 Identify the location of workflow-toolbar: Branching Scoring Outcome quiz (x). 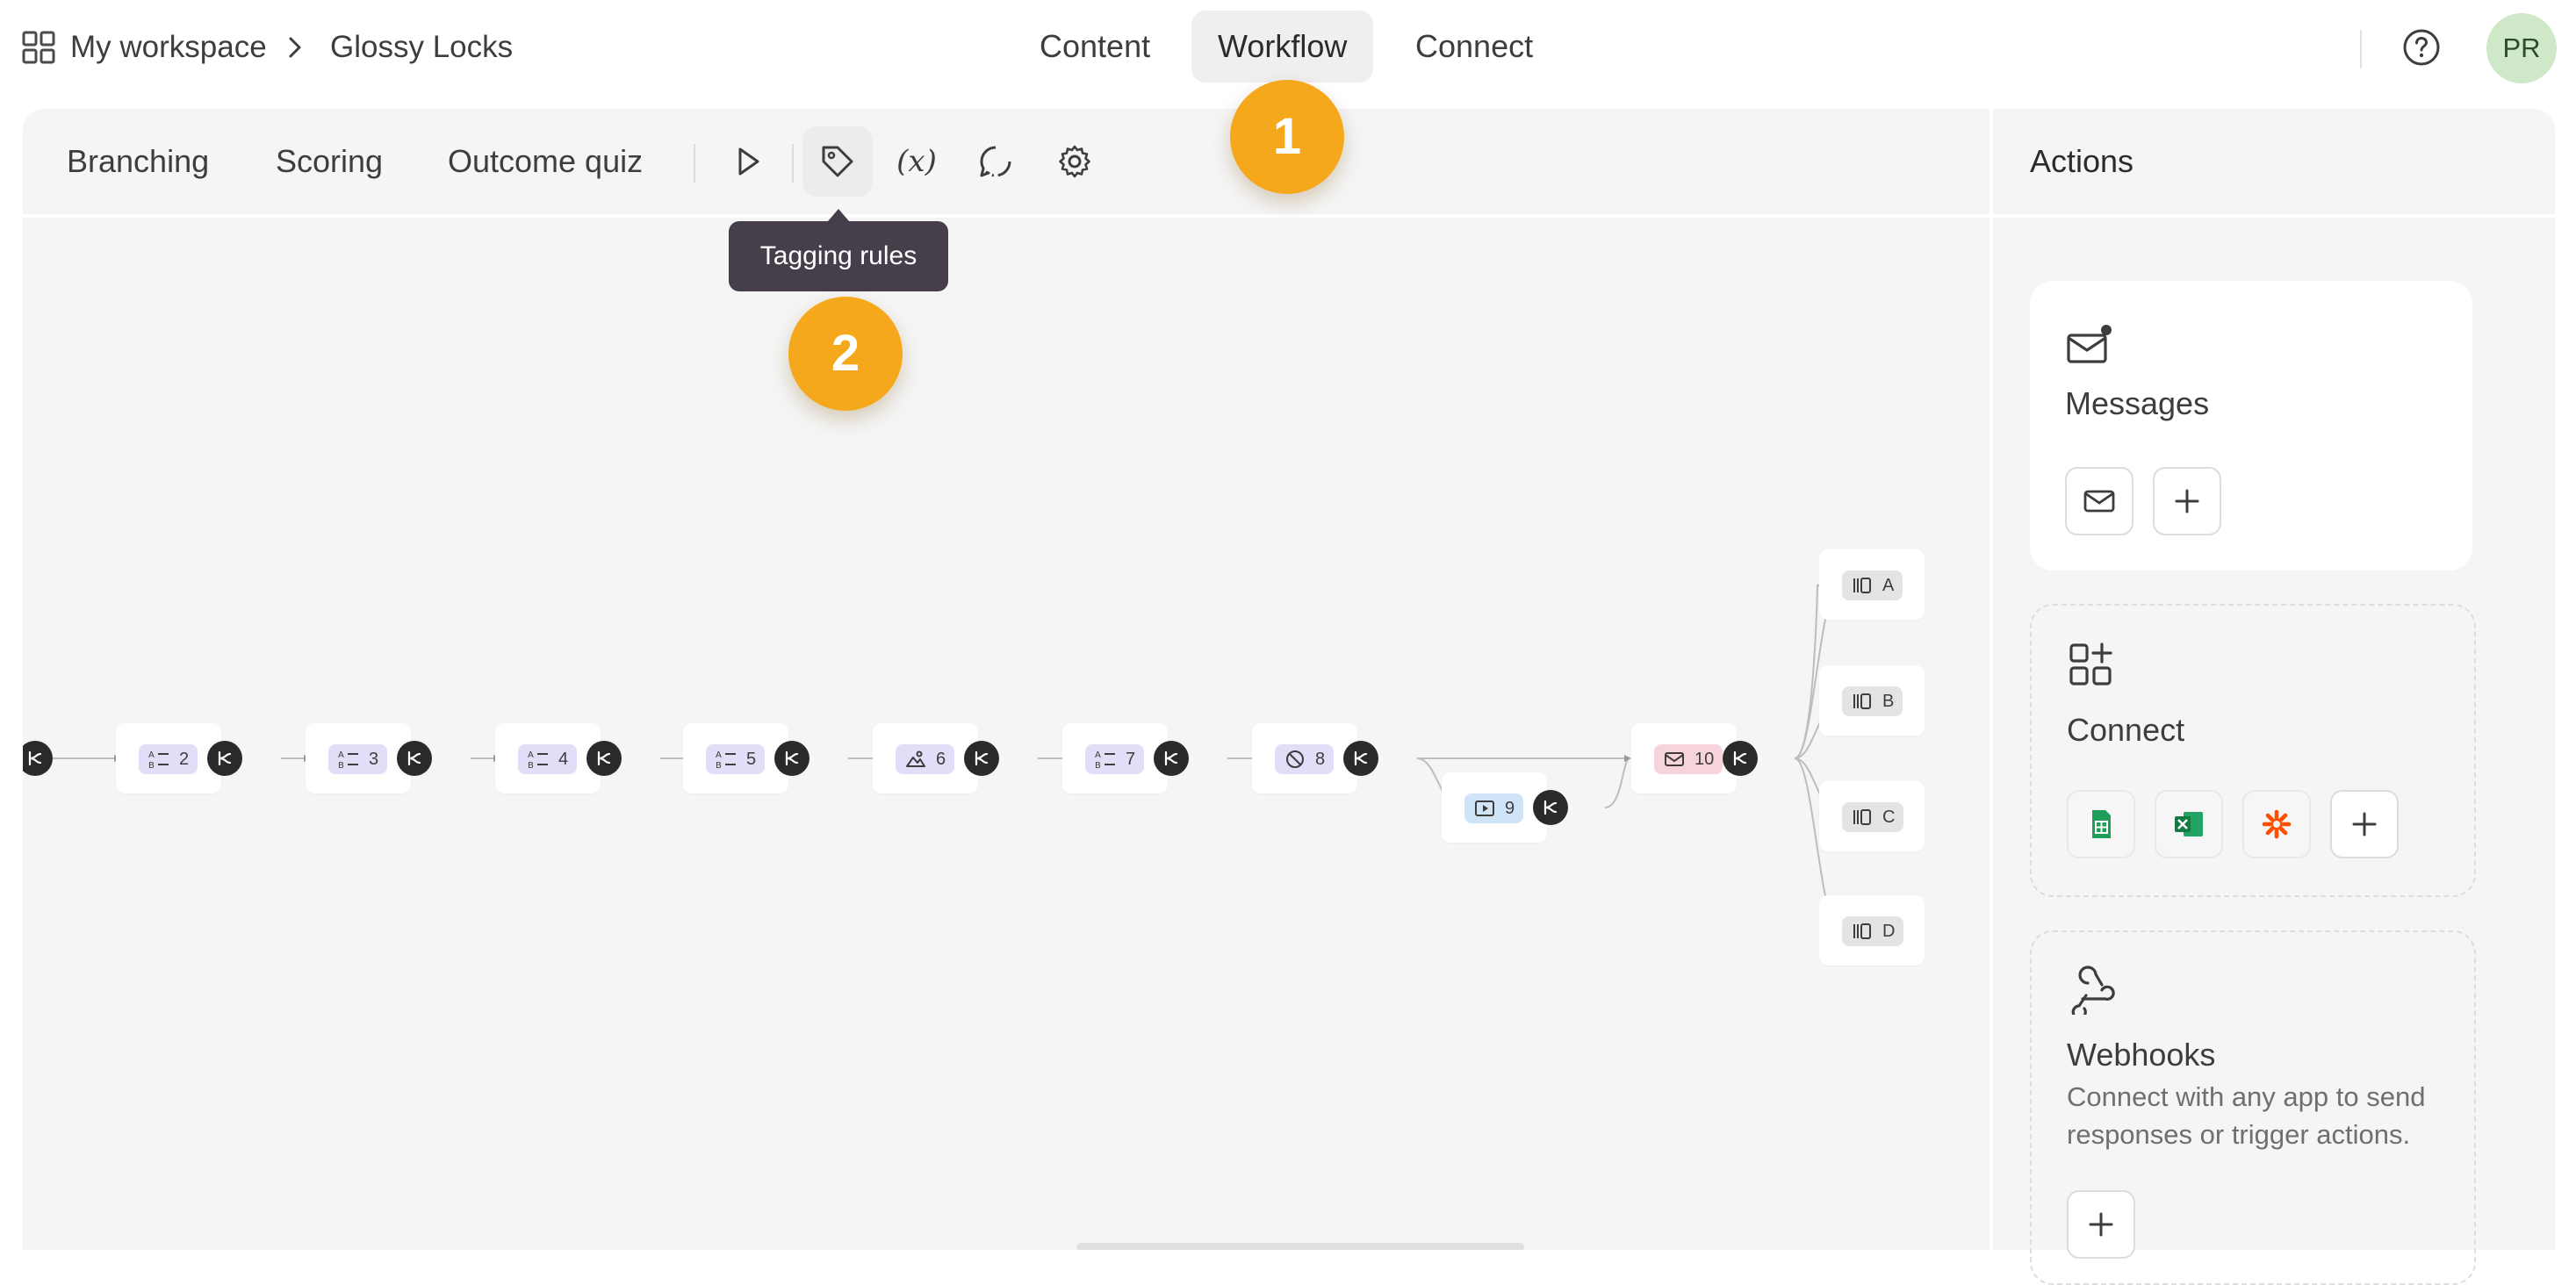
(1006, 163).